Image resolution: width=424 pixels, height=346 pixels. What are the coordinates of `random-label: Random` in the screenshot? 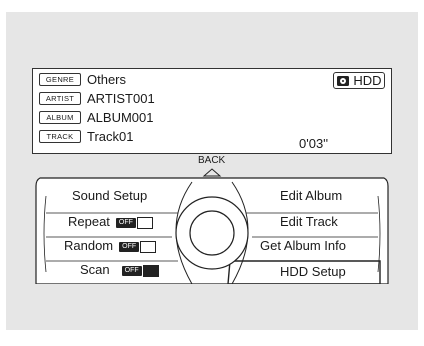 It's located at (89, 245).